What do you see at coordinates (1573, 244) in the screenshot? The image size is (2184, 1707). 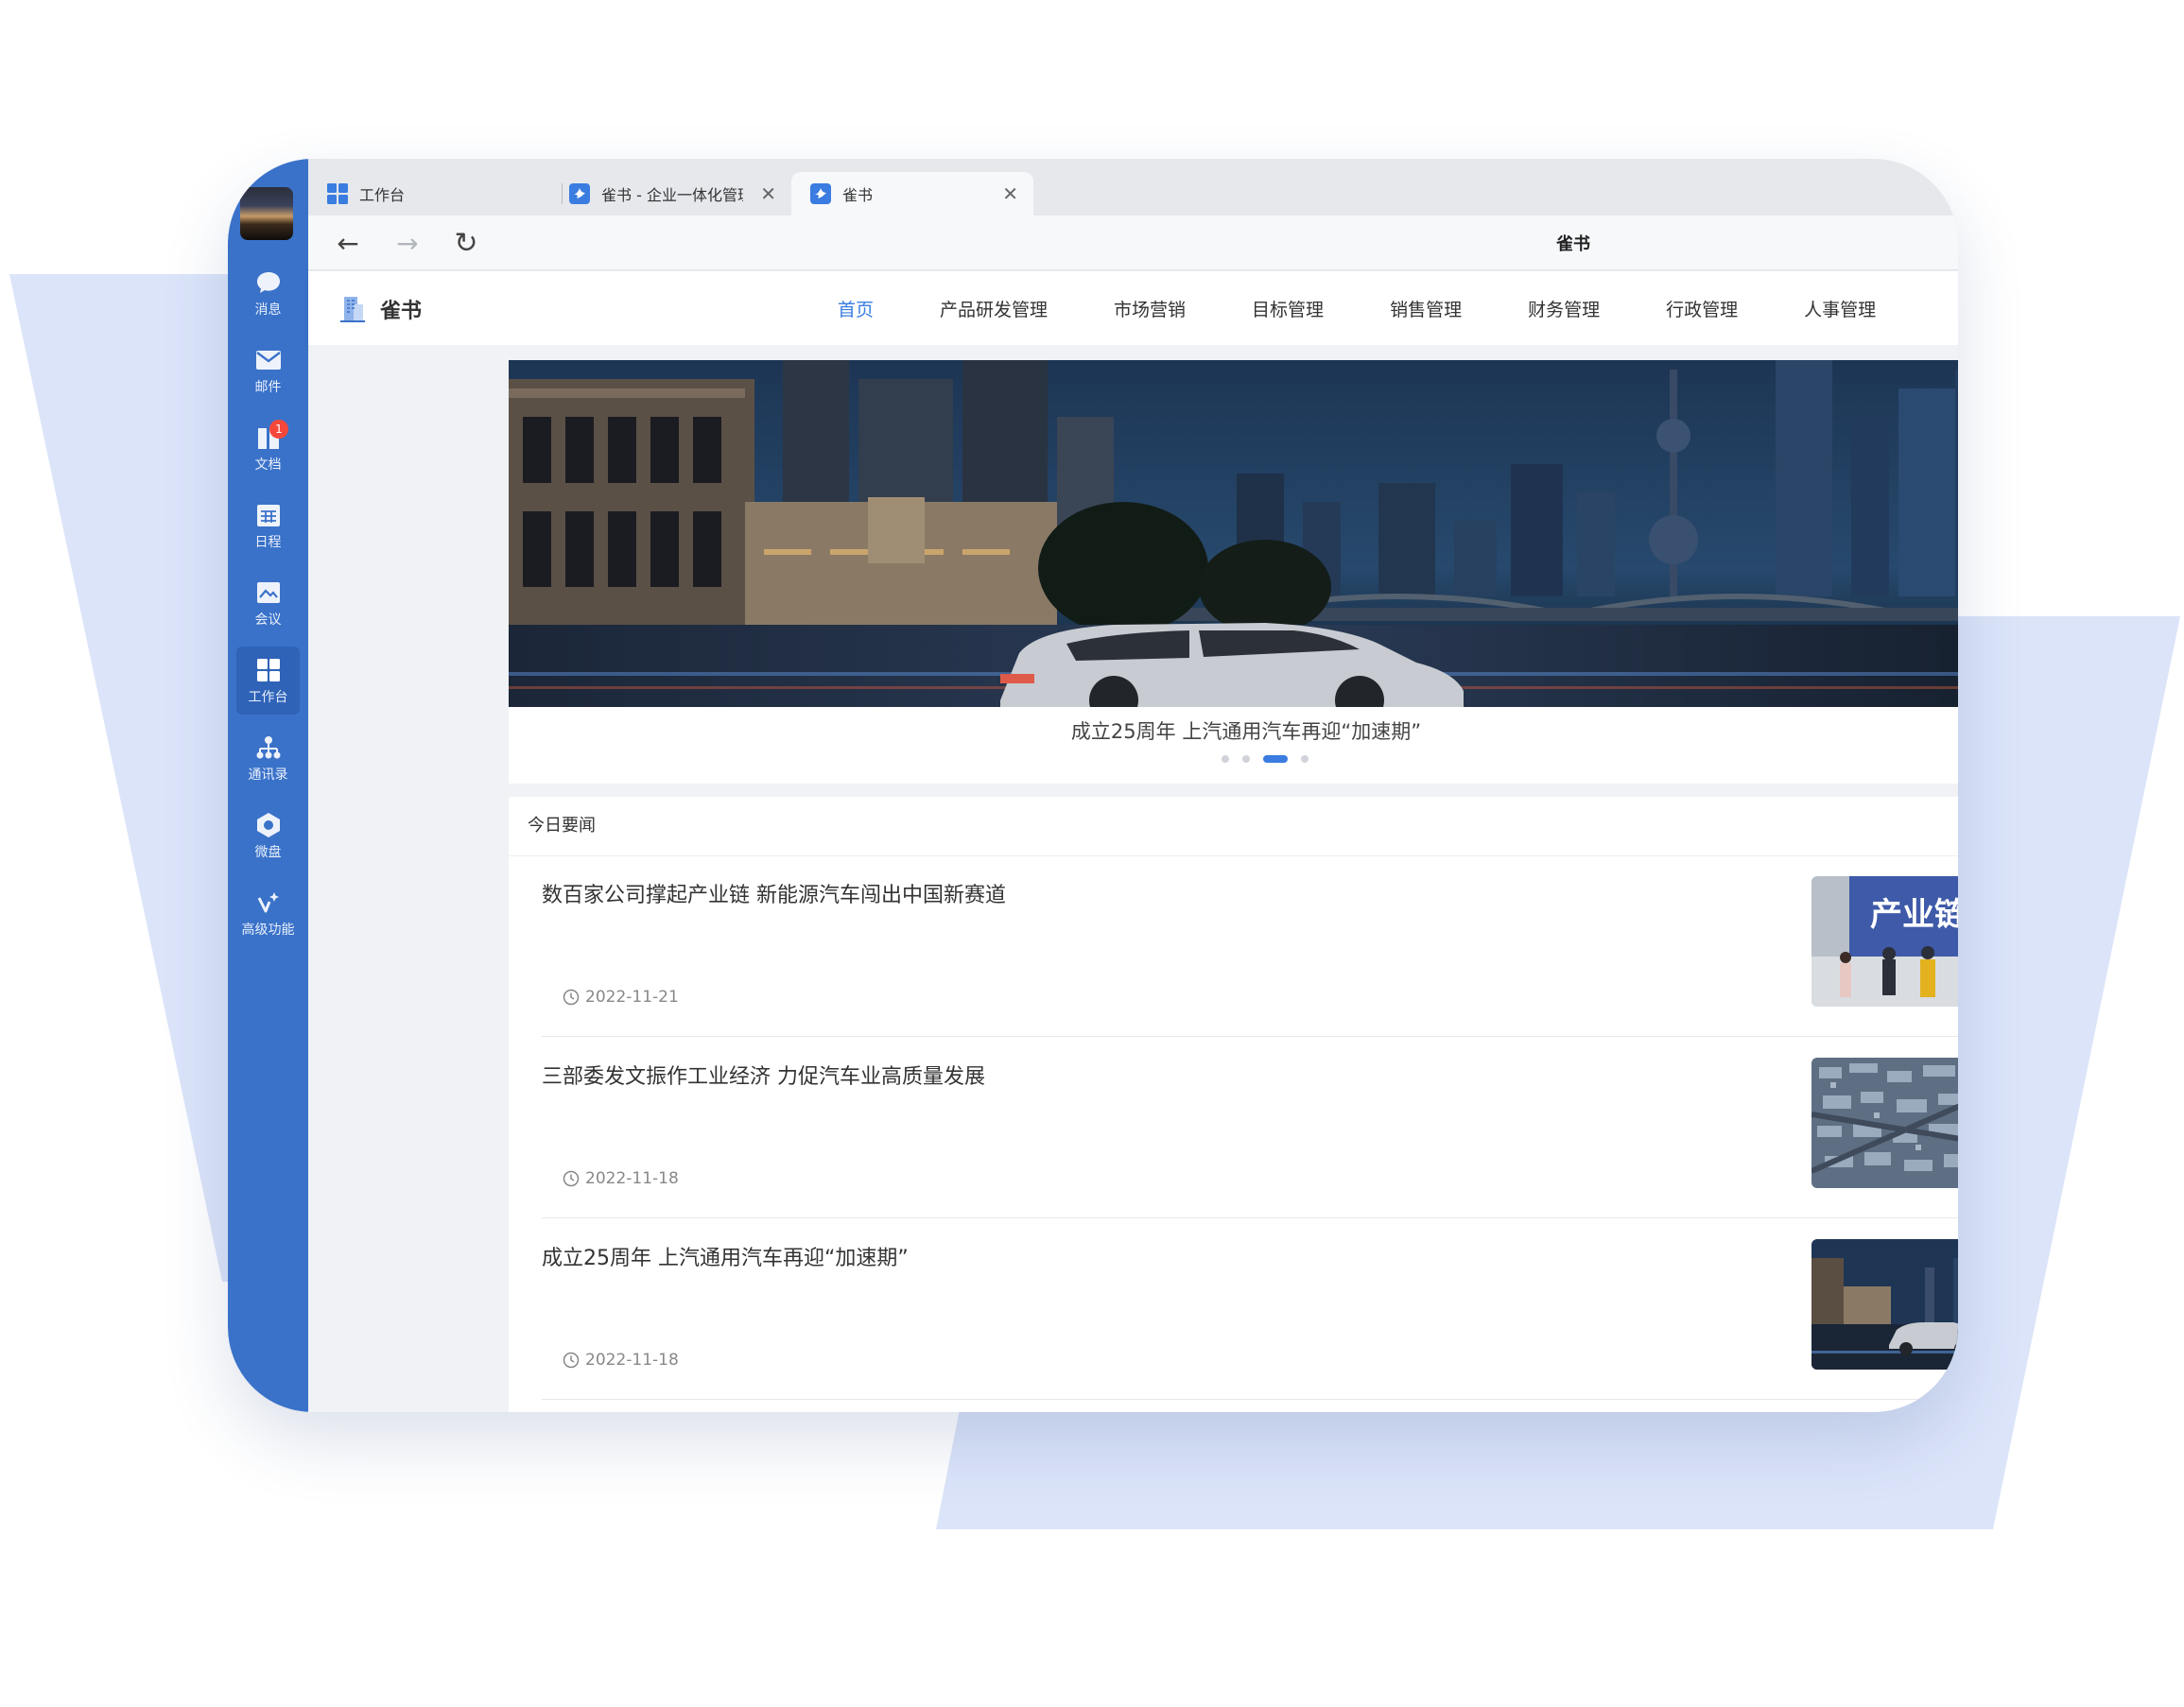 I see `page-title: 雀书` at bounding box center [1573, 244].